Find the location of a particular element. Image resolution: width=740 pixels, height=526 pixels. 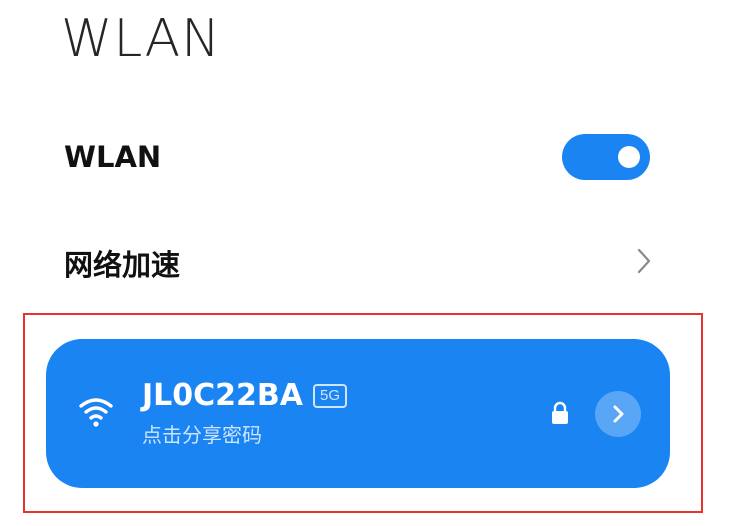

band-badge: 5G is located at coordinates (330, 396).